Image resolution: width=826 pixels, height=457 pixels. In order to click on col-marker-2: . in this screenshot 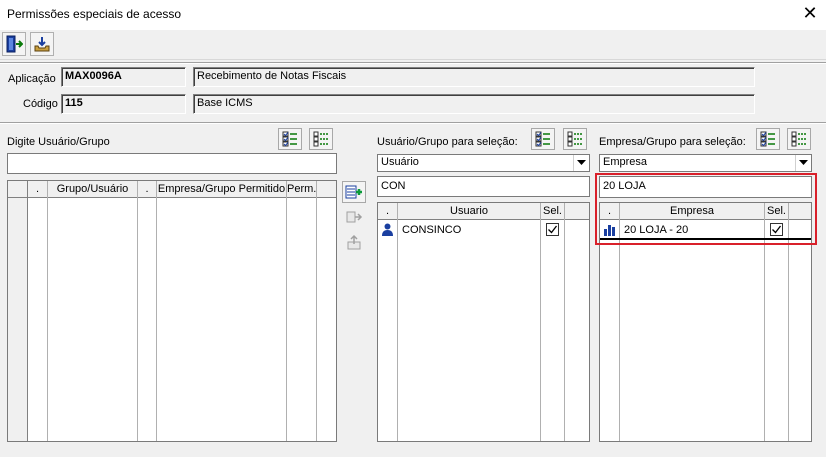, I will do `click(147, 189)`.